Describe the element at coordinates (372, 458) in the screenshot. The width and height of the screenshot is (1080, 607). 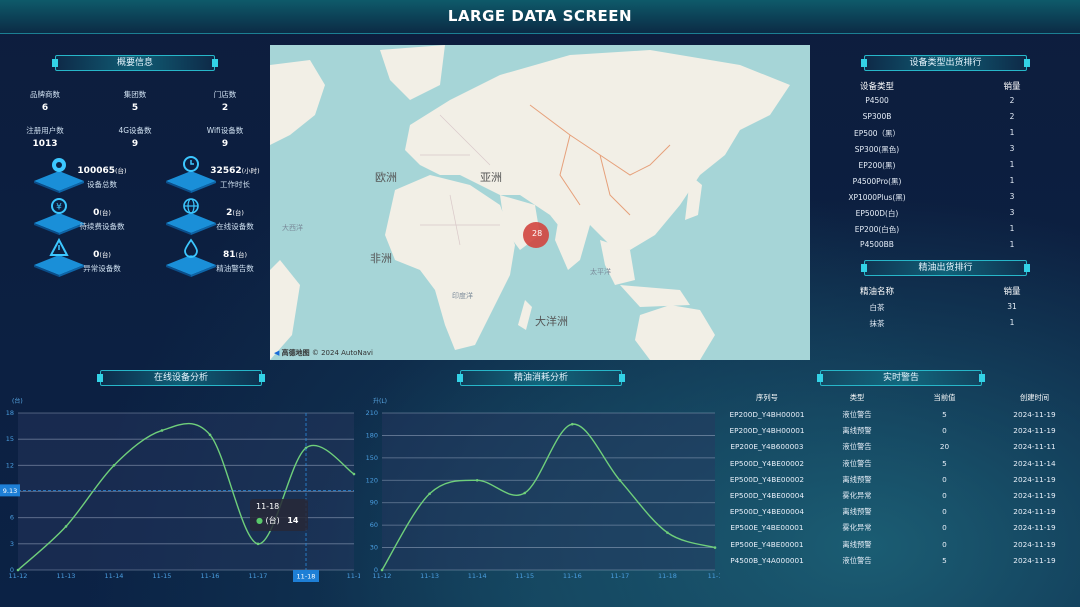
I see `y-tick-label: 150` at that location.